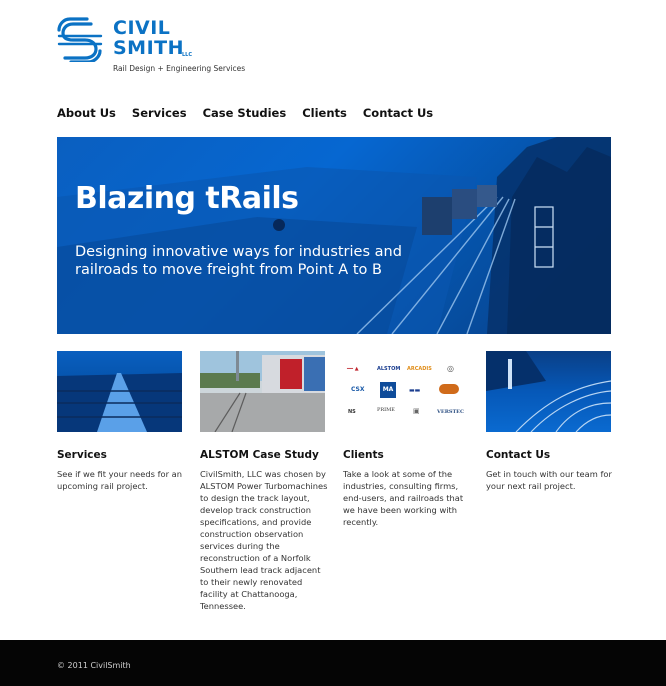 The width and height of the screenshot is (666, 686). What do you see at coordinates (518, 455) in the screenshot?
I see `contact-title: Contact Us` at bounding box center [518, 455].